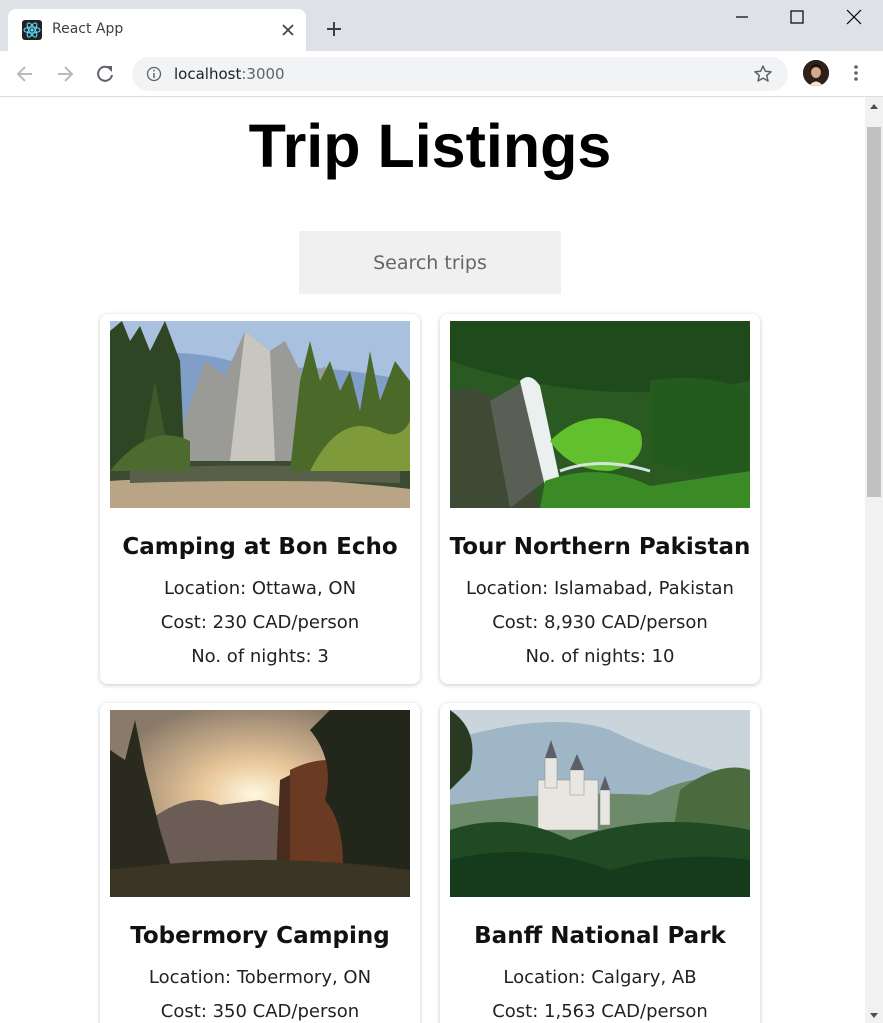  What do you see at coordinates (260, 803) in the screenshot?
I see `trip-image-sunset-forest-cliff` at bounding box center [260, 803].